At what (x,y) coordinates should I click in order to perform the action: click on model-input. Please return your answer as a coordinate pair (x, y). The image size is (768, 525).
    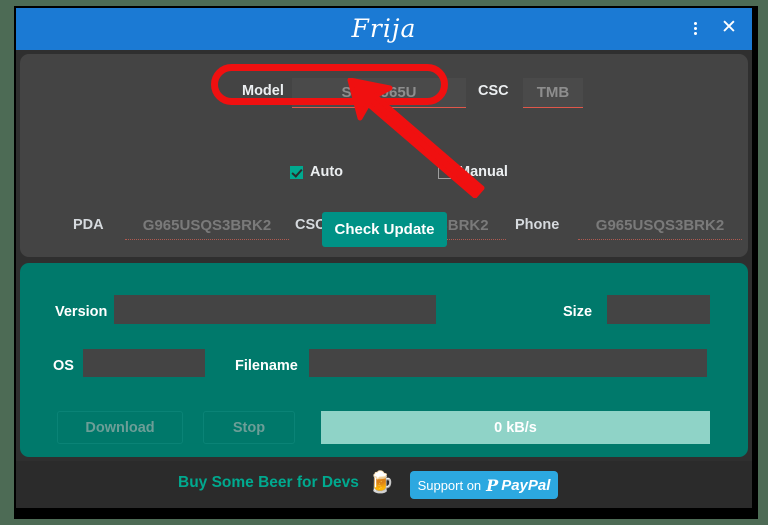
    Looking at the image, I should click on (379, 93).